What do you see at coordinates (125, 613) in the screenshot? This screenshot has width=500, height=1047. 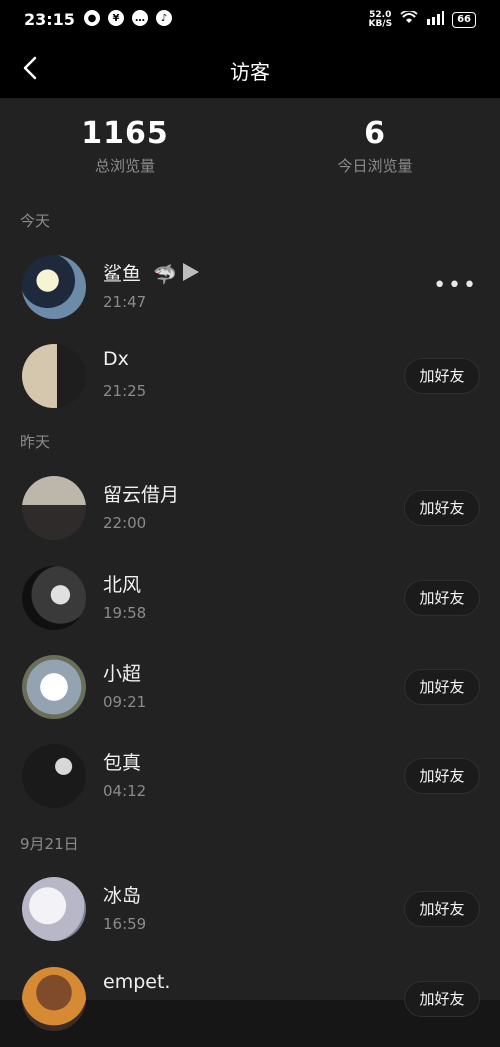 I see `visit-time: 19:58` at bounding box center [125, 613].